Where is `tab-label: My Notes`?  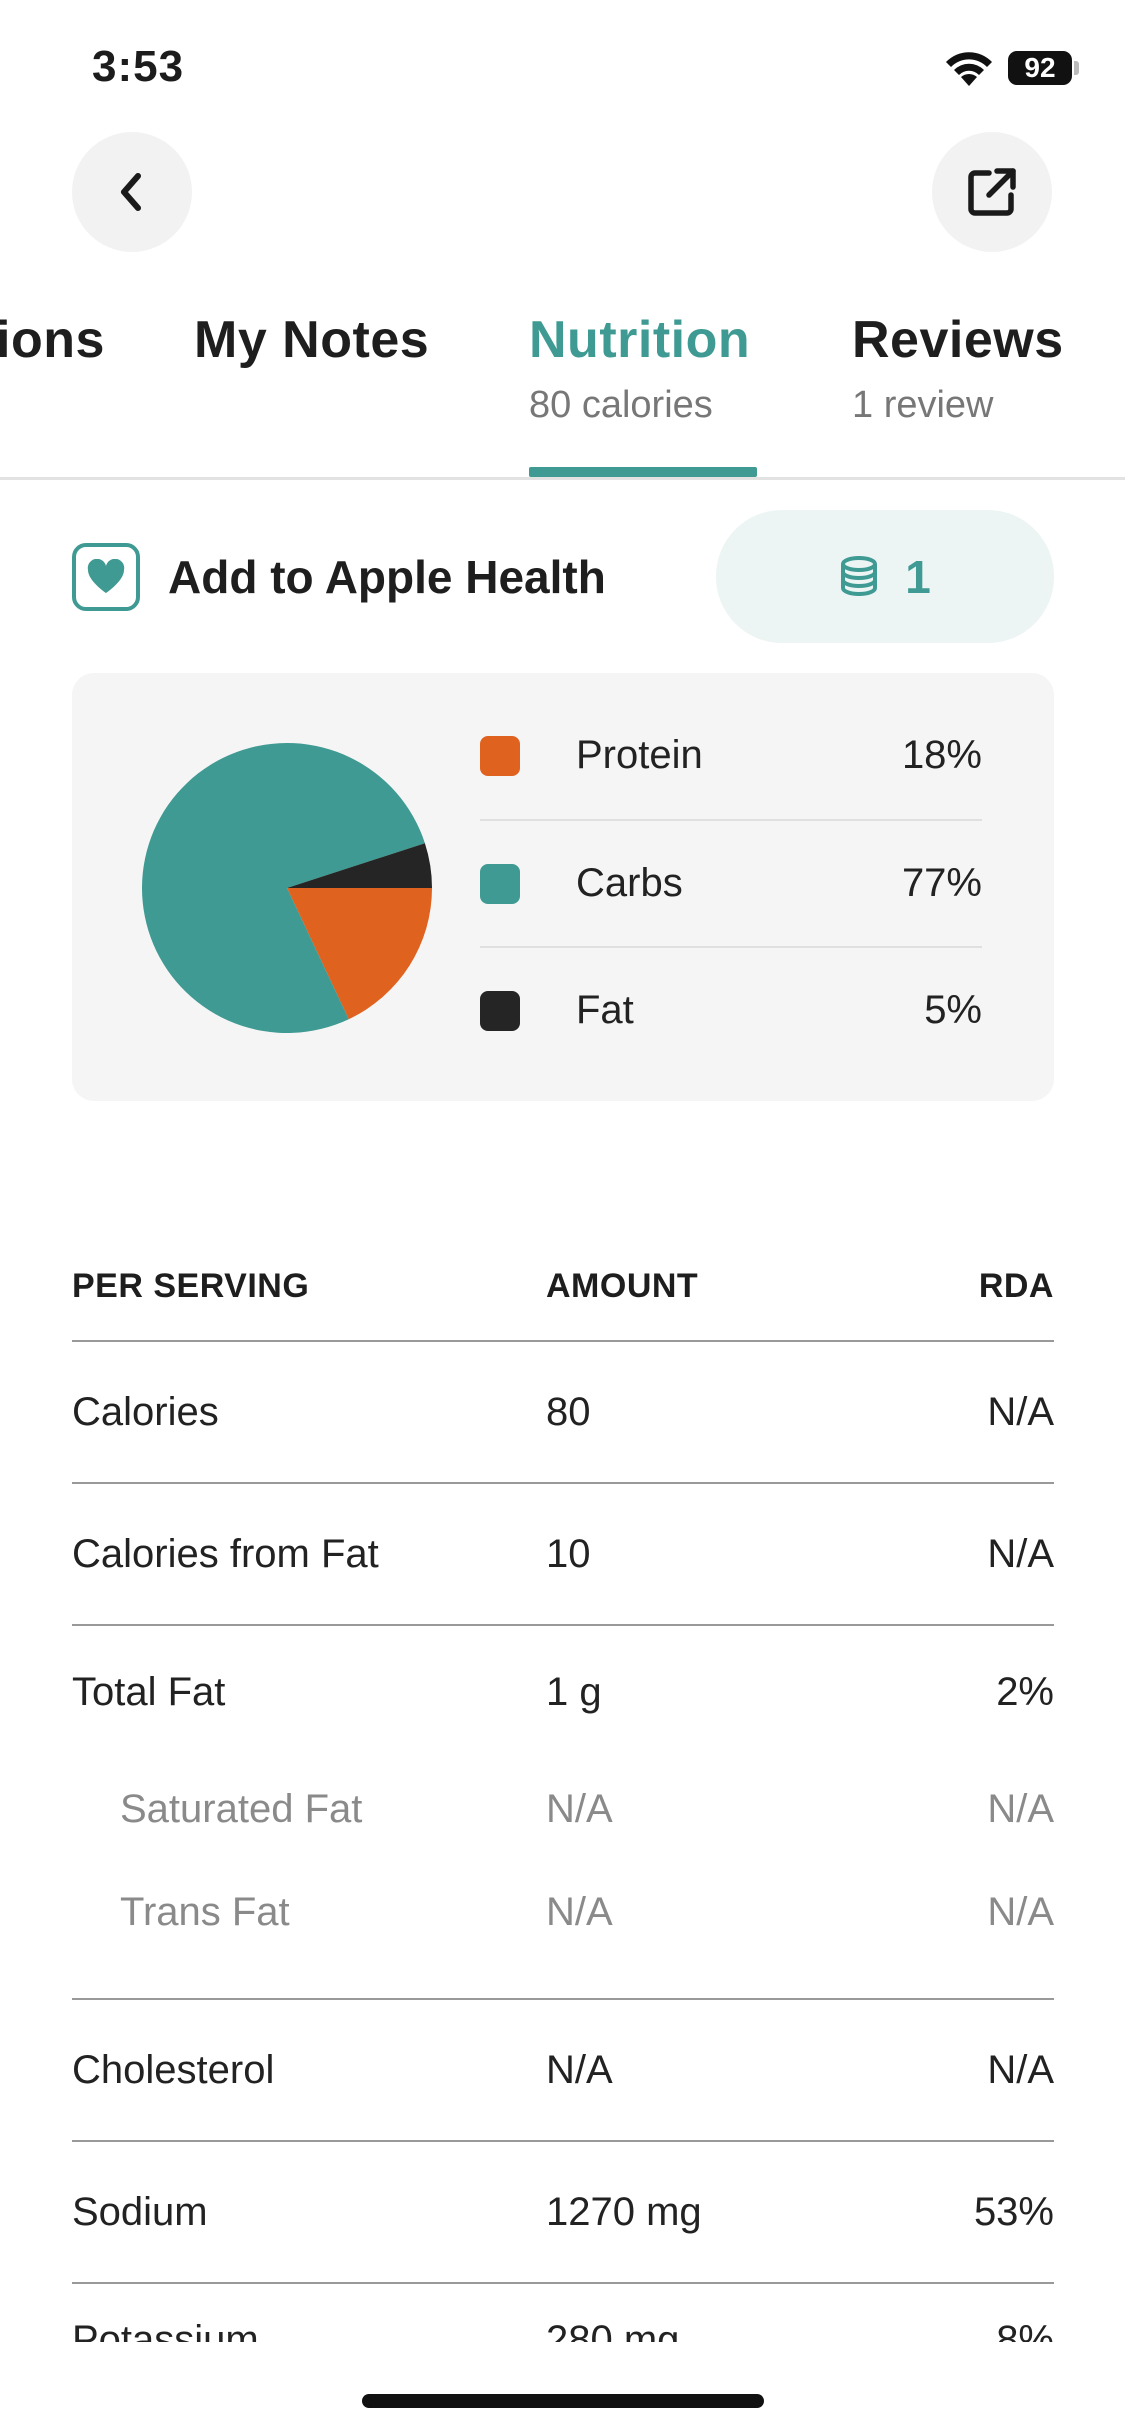
tab-label: My Notes is located at coordinates (312, 340).